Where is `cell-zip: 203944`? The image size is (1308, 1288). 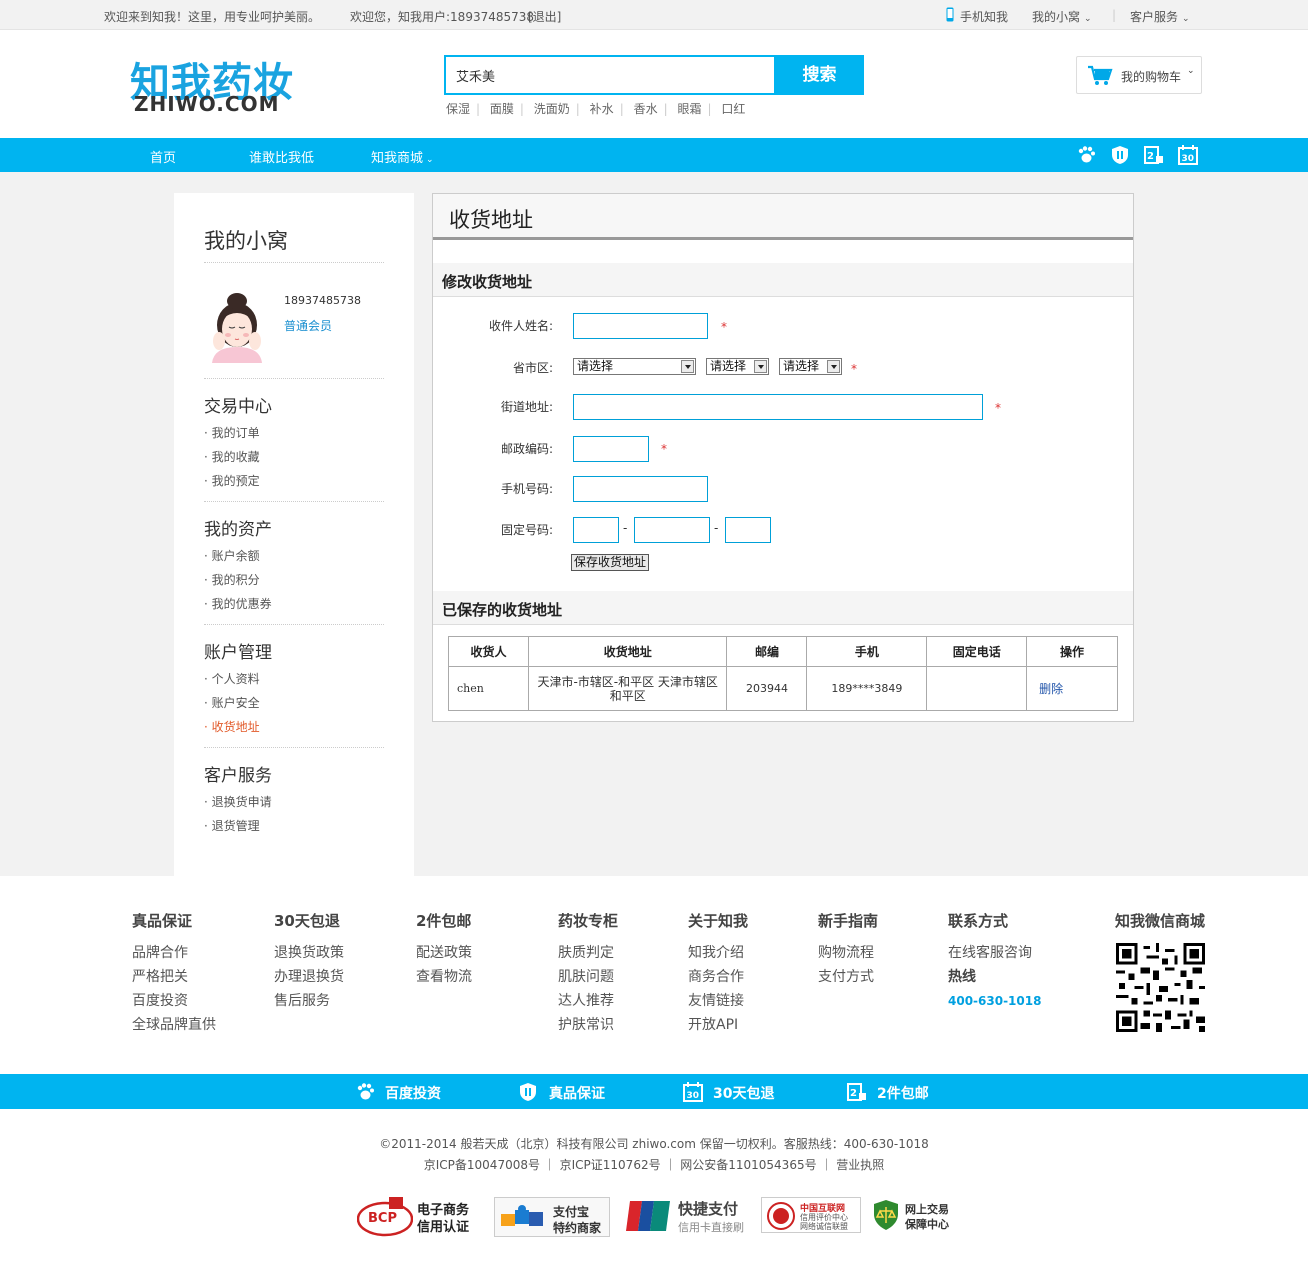
cell-zip: 203944 is located at coordinates (767, 688).